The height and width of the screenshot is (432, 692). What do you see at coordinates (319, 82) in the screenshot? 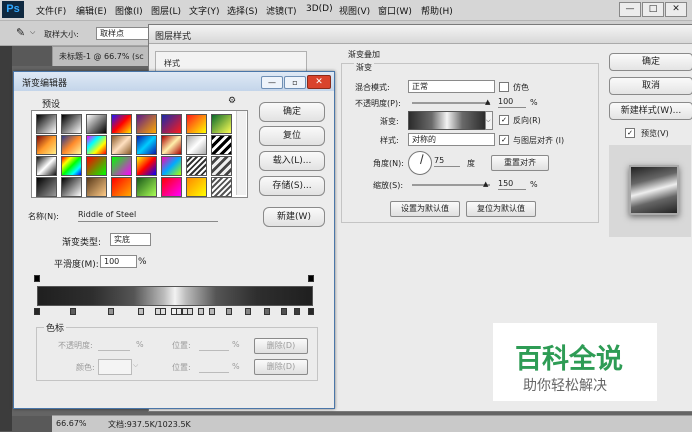
I see `close-icon: ✕` at bounding box center [319, 82].